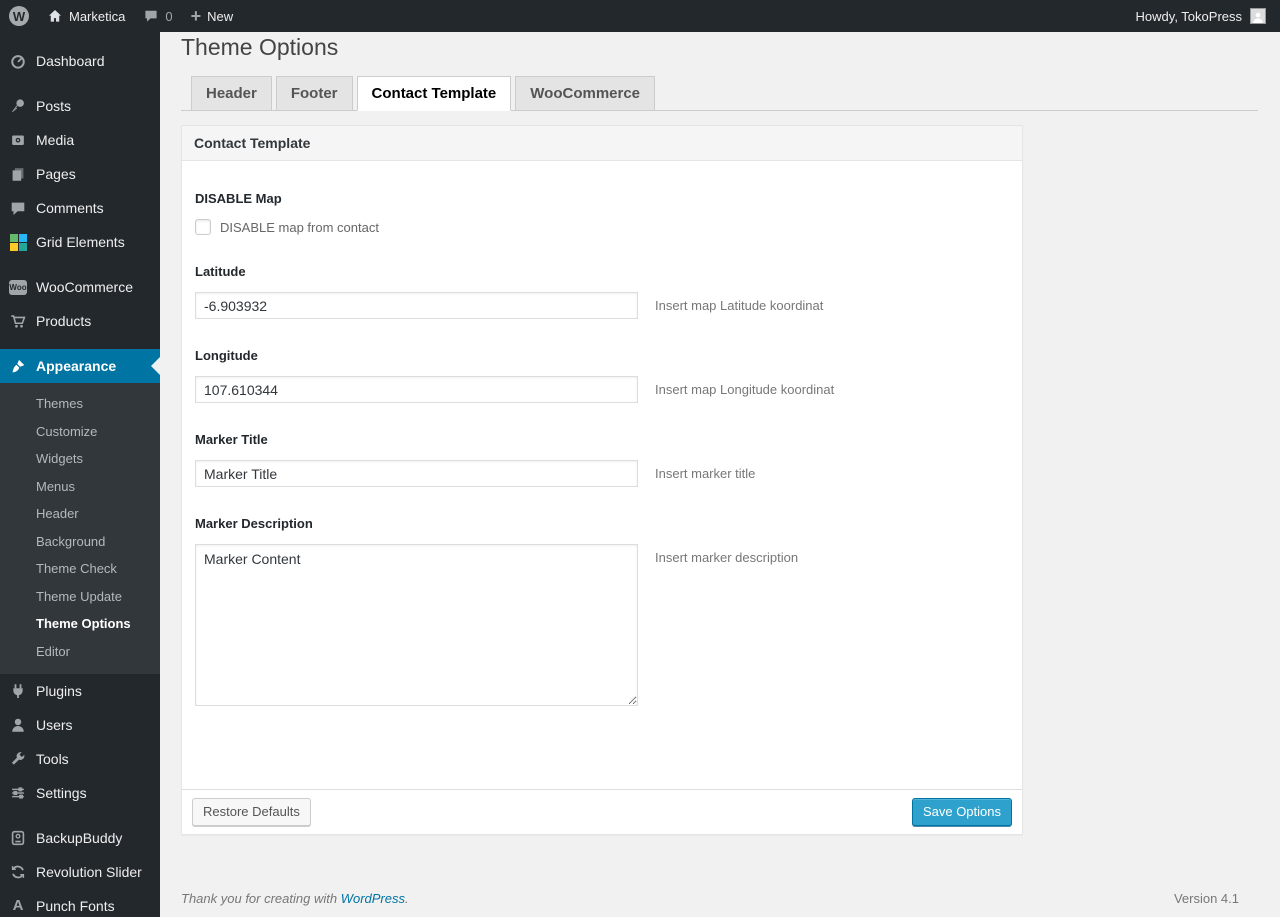  I want to click on sidebar-item-products: Products, so click(80, 321).